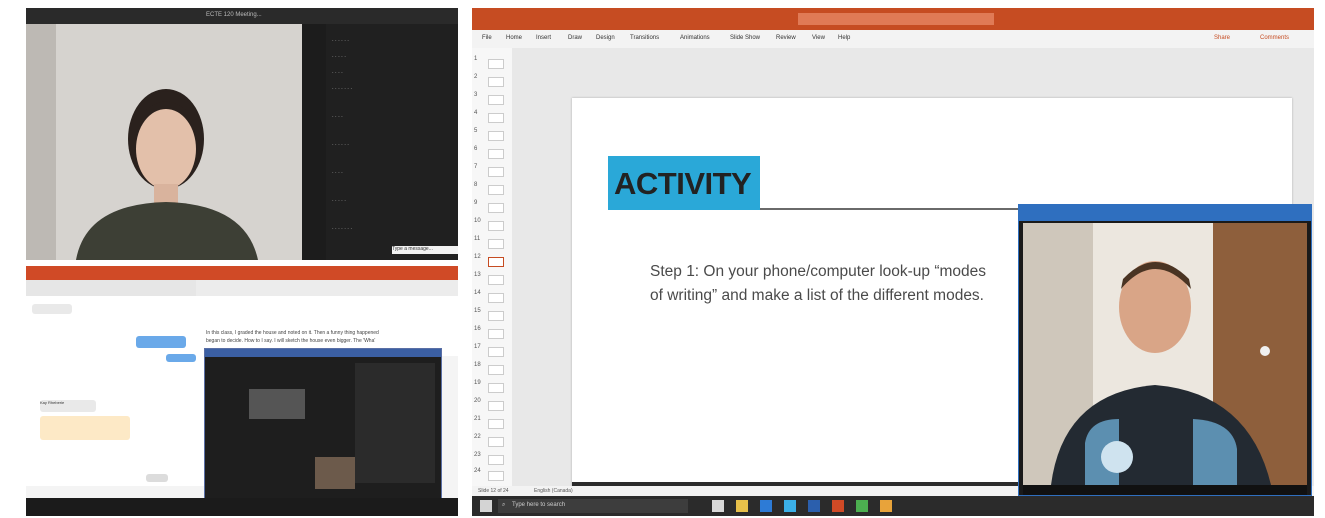  I want to click on slide-thumb: 4, so click(491, 116).